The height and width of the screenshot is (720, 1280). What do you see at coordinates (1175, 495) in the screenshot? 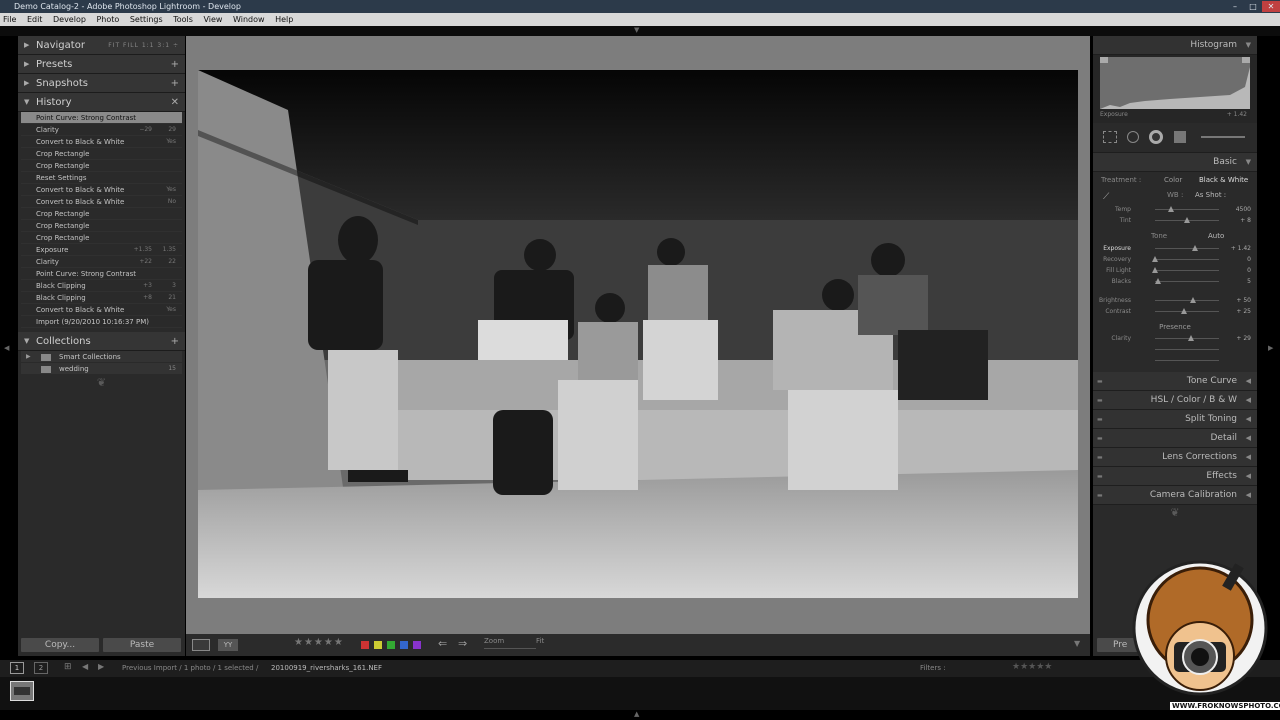
I see `panel-header-camera-calibration: ▬ Camera Calibration ◀` at bounding box center [1175, 495].